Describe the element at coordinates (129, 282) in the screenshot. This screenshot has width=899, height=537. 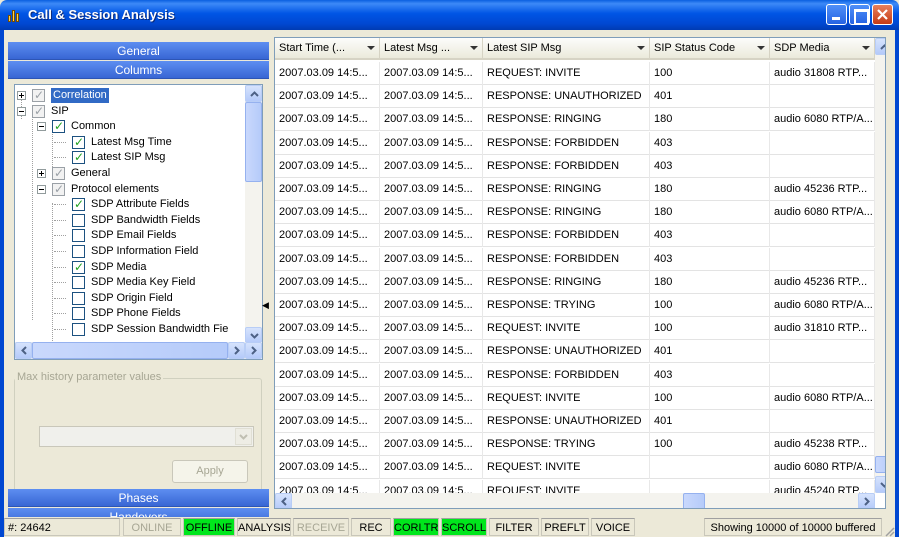
I see `tree-item: SDP Media Key Field` at that location.